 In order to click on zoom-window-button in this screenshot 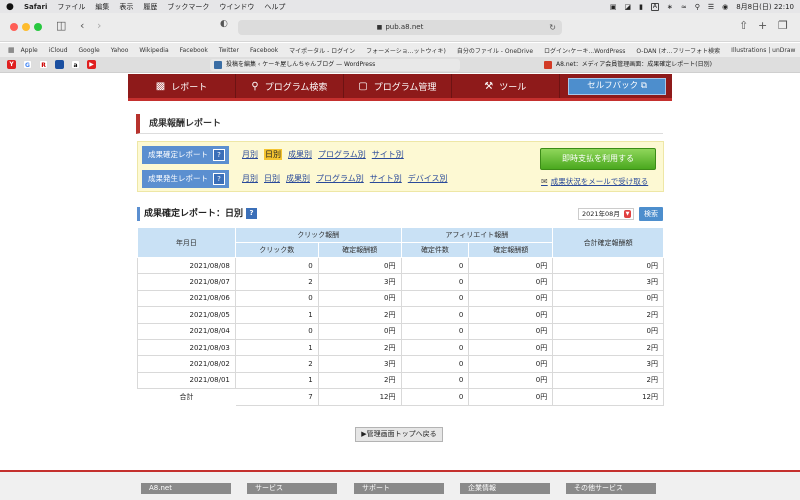, I will do `click(38, 27)`.